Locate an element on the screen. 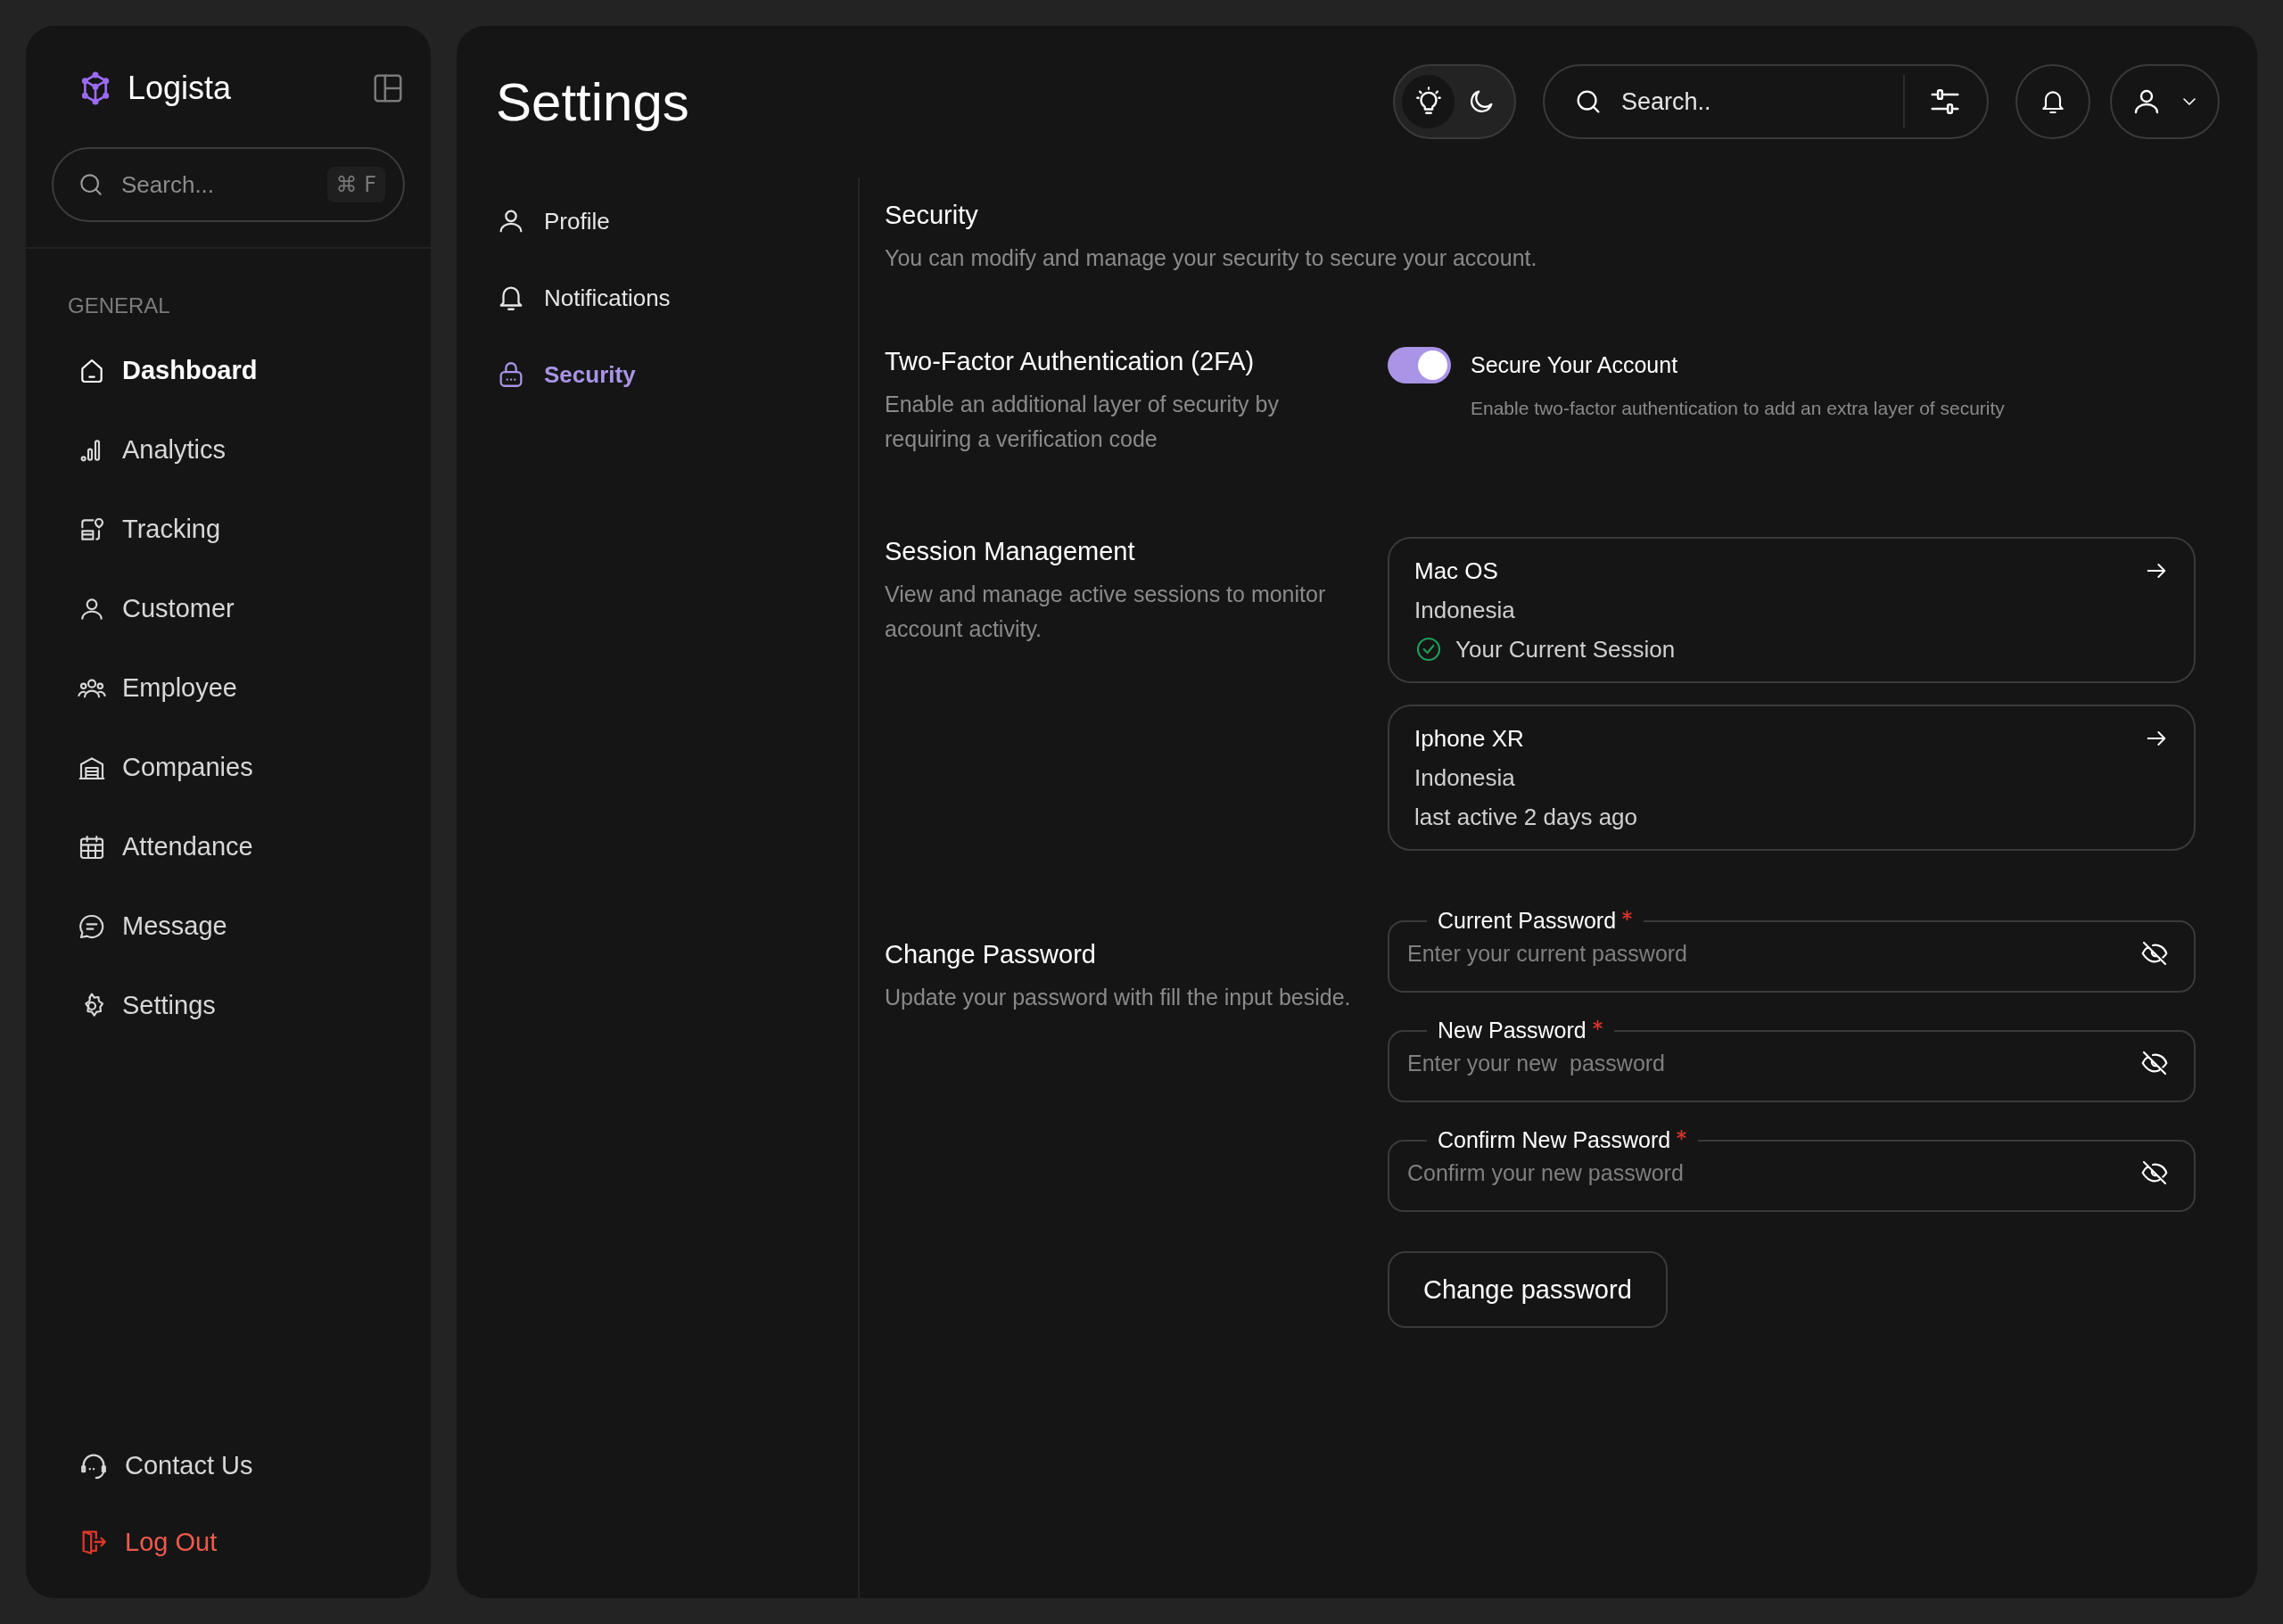 The width and height of the screenshot is (2283, 1624). settings-nav-item: Notifications is located at coordinates (677, 298).